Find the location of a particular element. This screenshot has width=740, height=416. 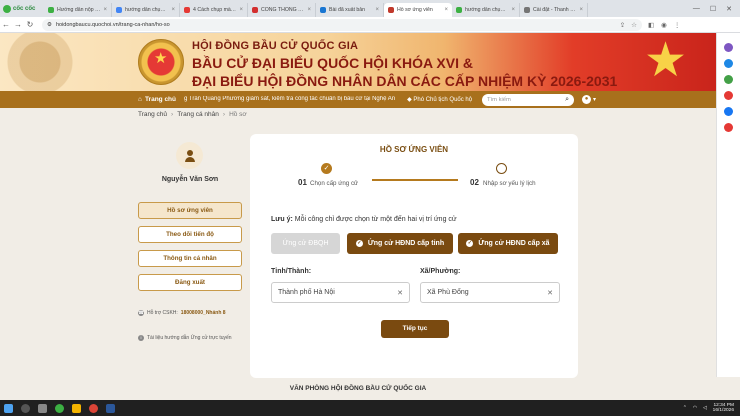

menu-track-progress: Theo dõi tiến độ is located at coordinates (190, 234).